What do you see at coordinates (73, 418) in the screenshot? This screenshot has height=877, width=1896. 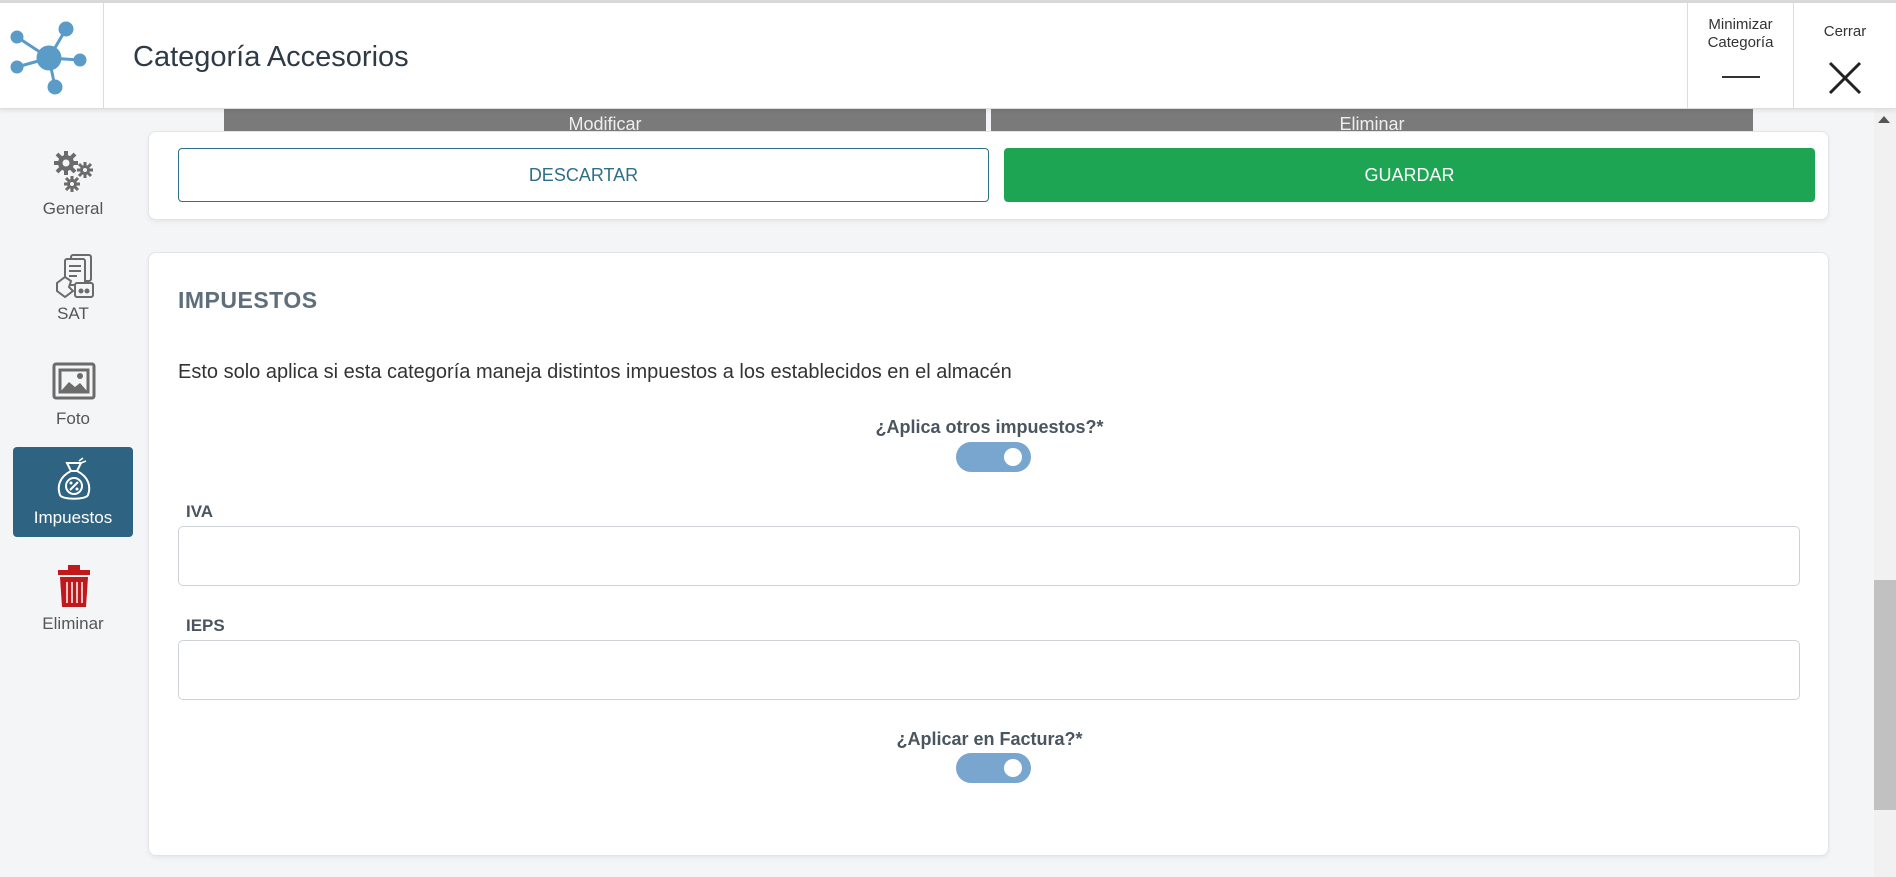 I see `sidebar-item-label: Foto` at bounding box center [73, 418].